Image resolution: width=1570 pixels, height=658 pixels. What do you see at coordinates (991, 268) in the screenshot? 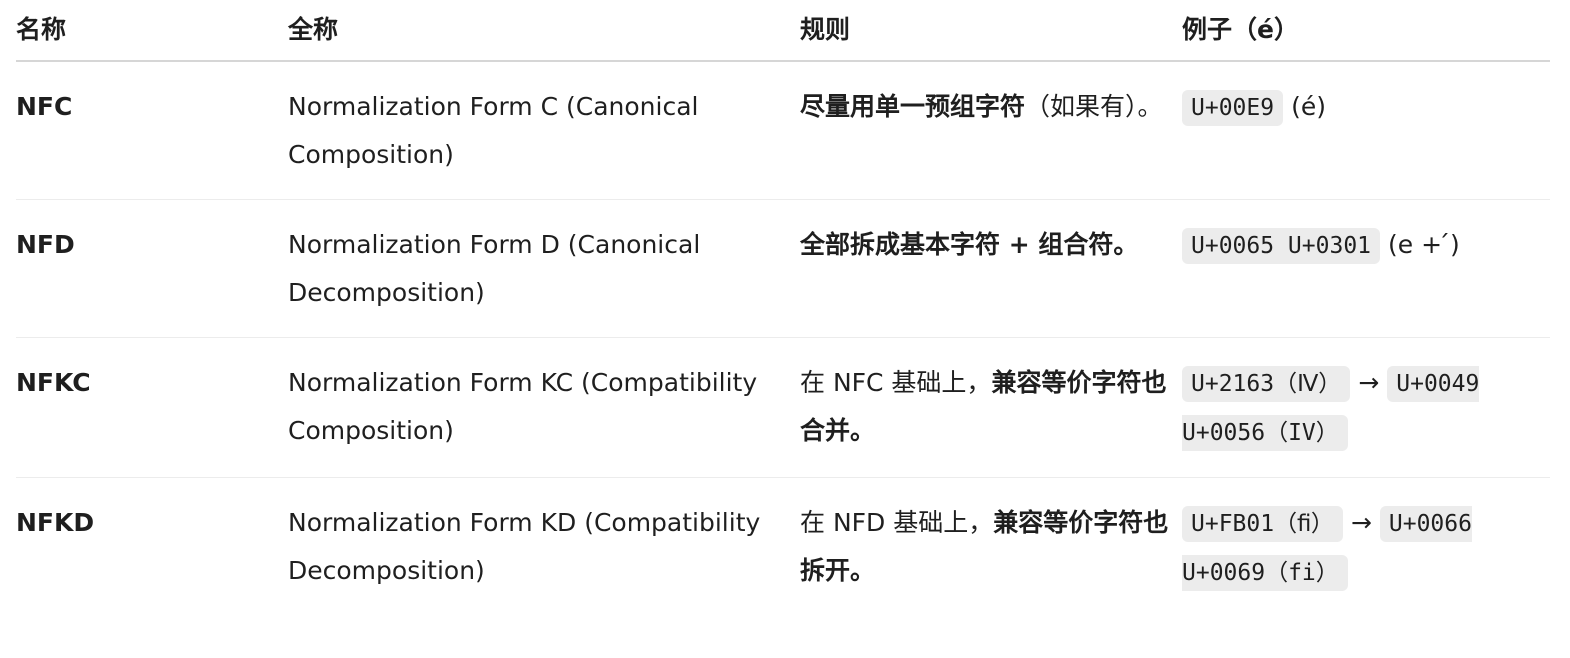
I see `cell-rule: 全部拆成基本字符 + 组合符。` at bounding box center [991, 268].